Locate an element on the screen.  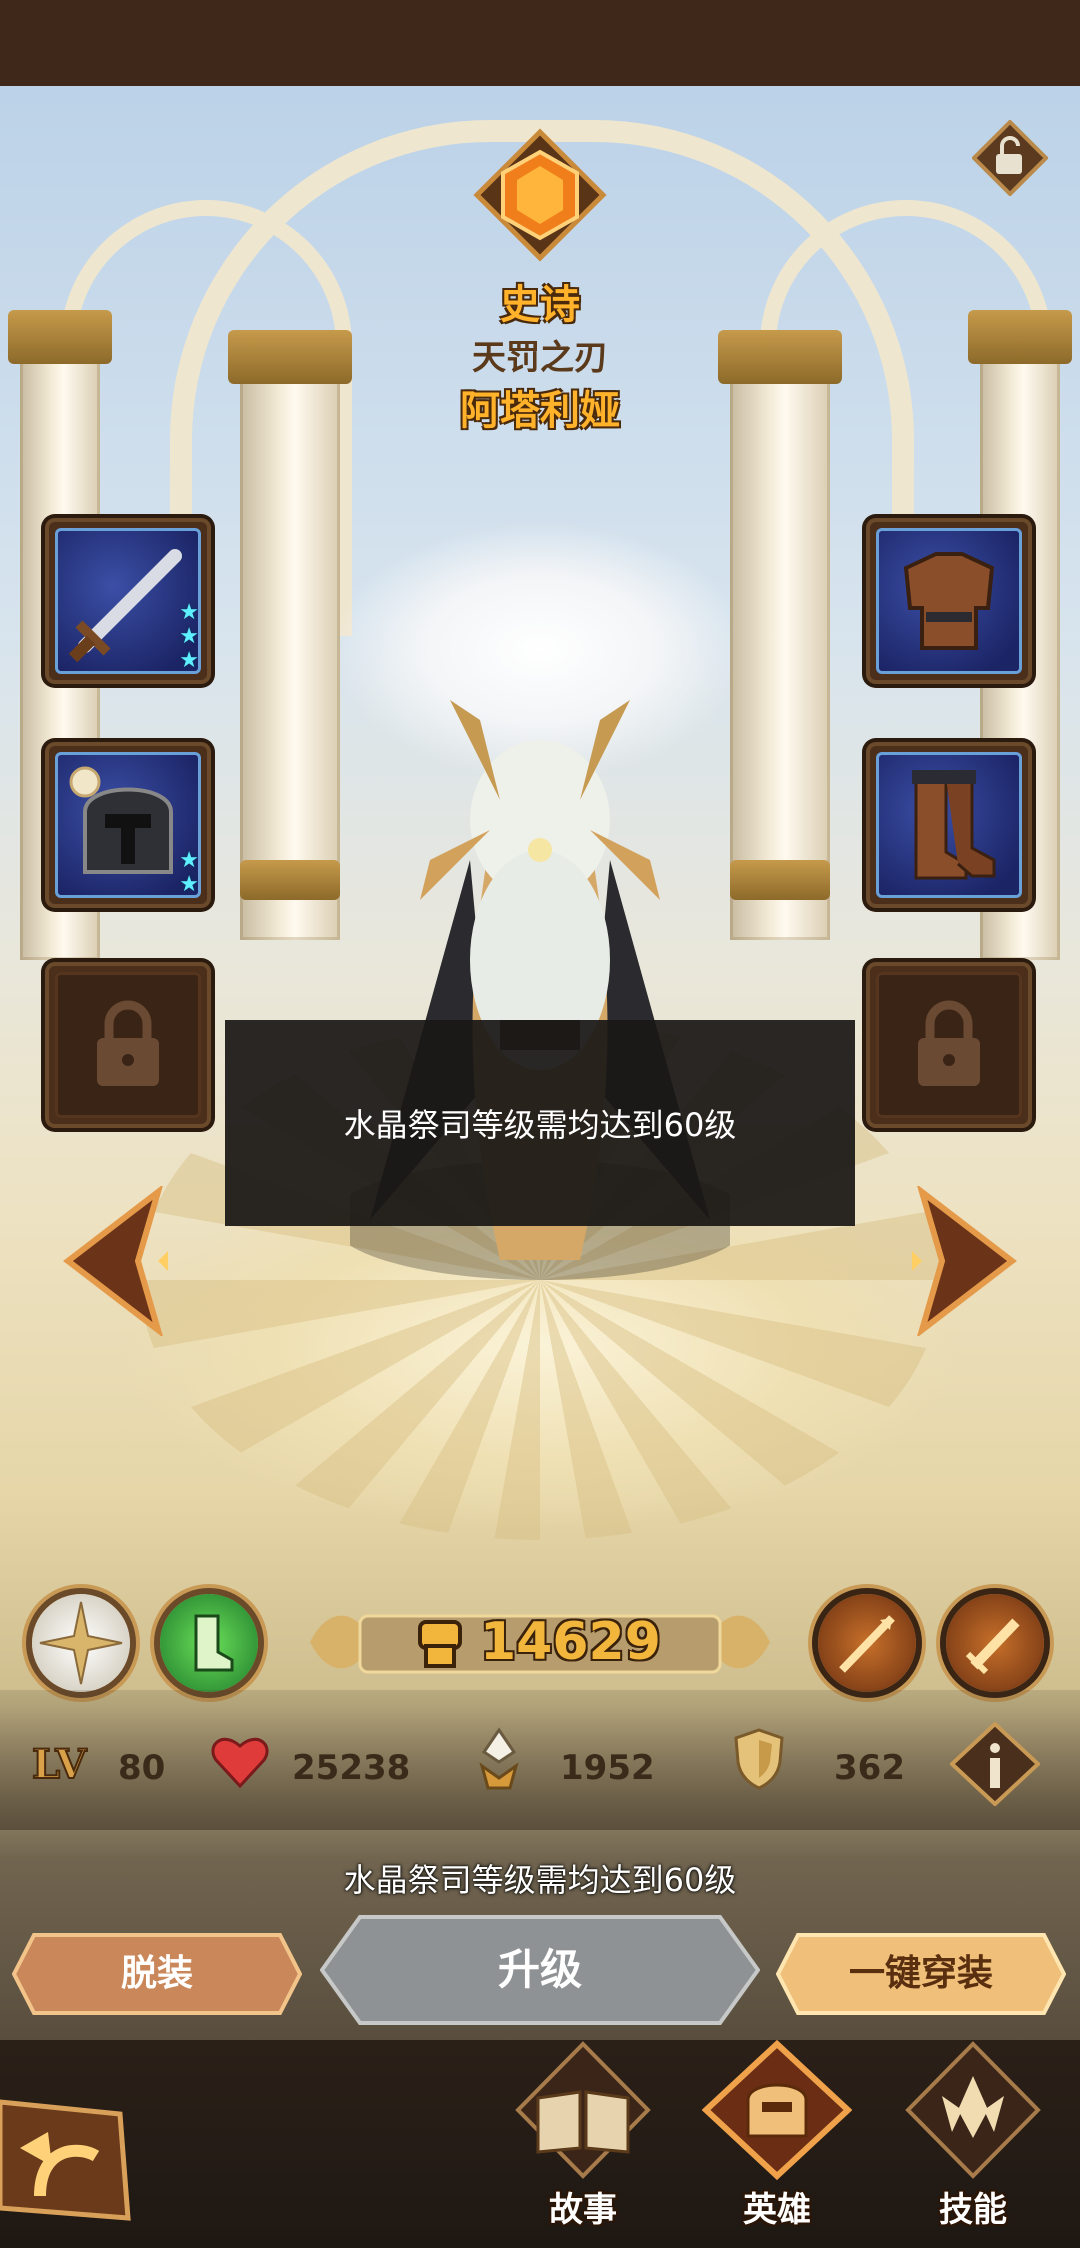
upgrade-button: 升级 is located at coordinates (540, 1970).